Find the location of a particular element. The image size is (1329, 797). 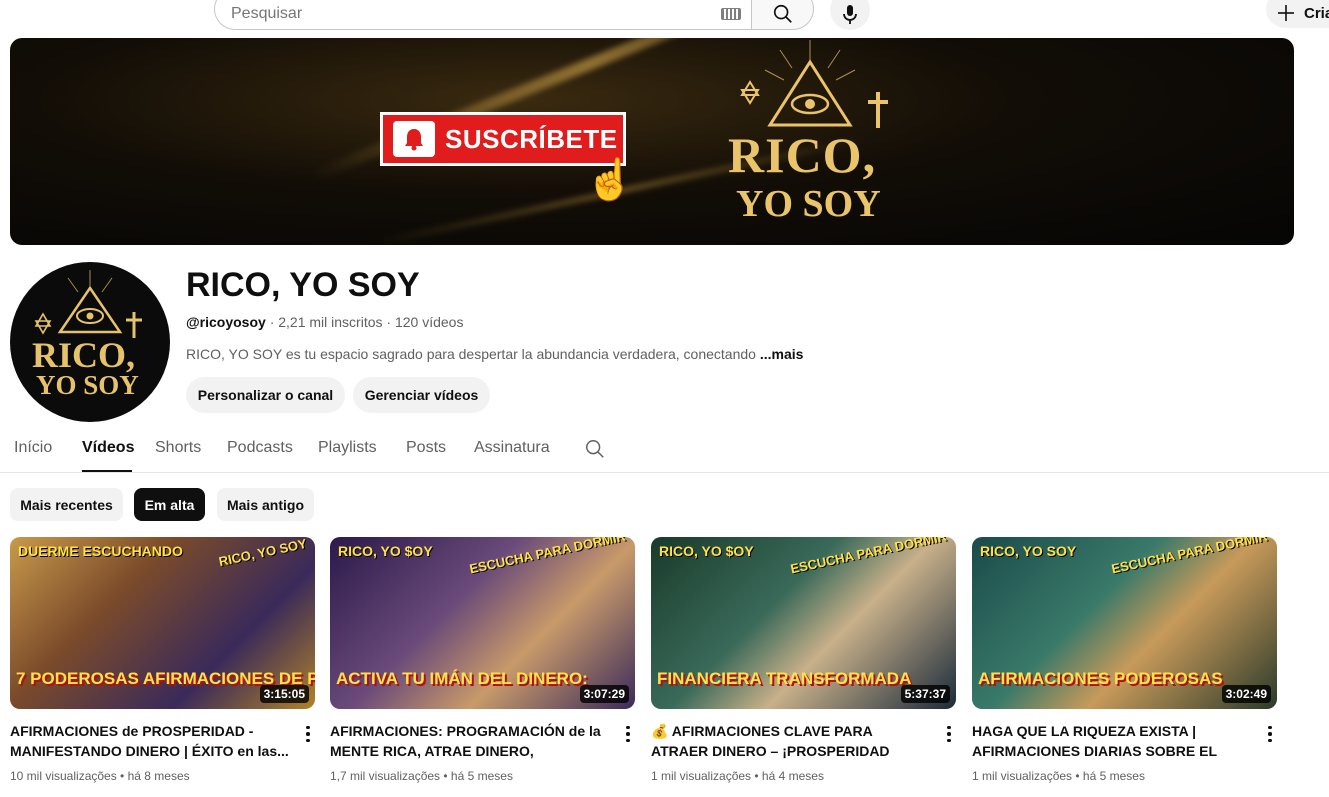

microphone-icon is located at coordinates (850, 14).